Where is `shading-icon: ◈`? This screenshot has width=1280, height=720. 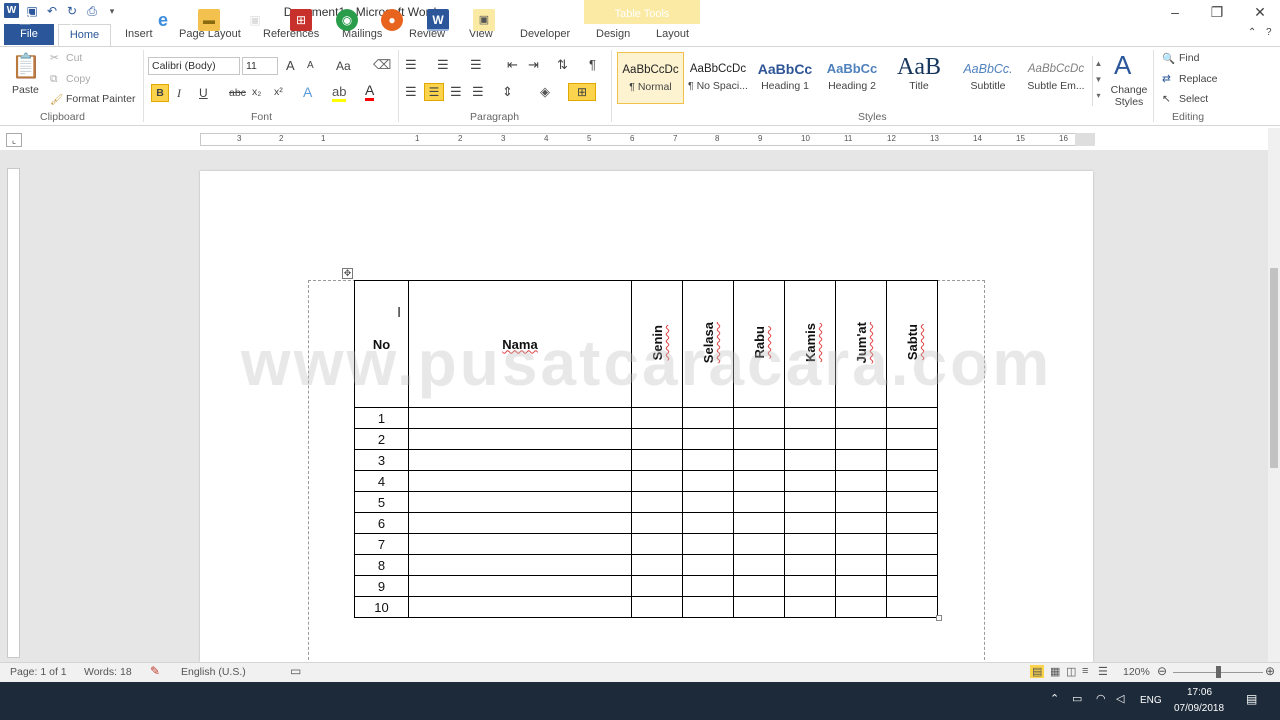 shading-icon: ◈ is located at coordinates (545, 92).